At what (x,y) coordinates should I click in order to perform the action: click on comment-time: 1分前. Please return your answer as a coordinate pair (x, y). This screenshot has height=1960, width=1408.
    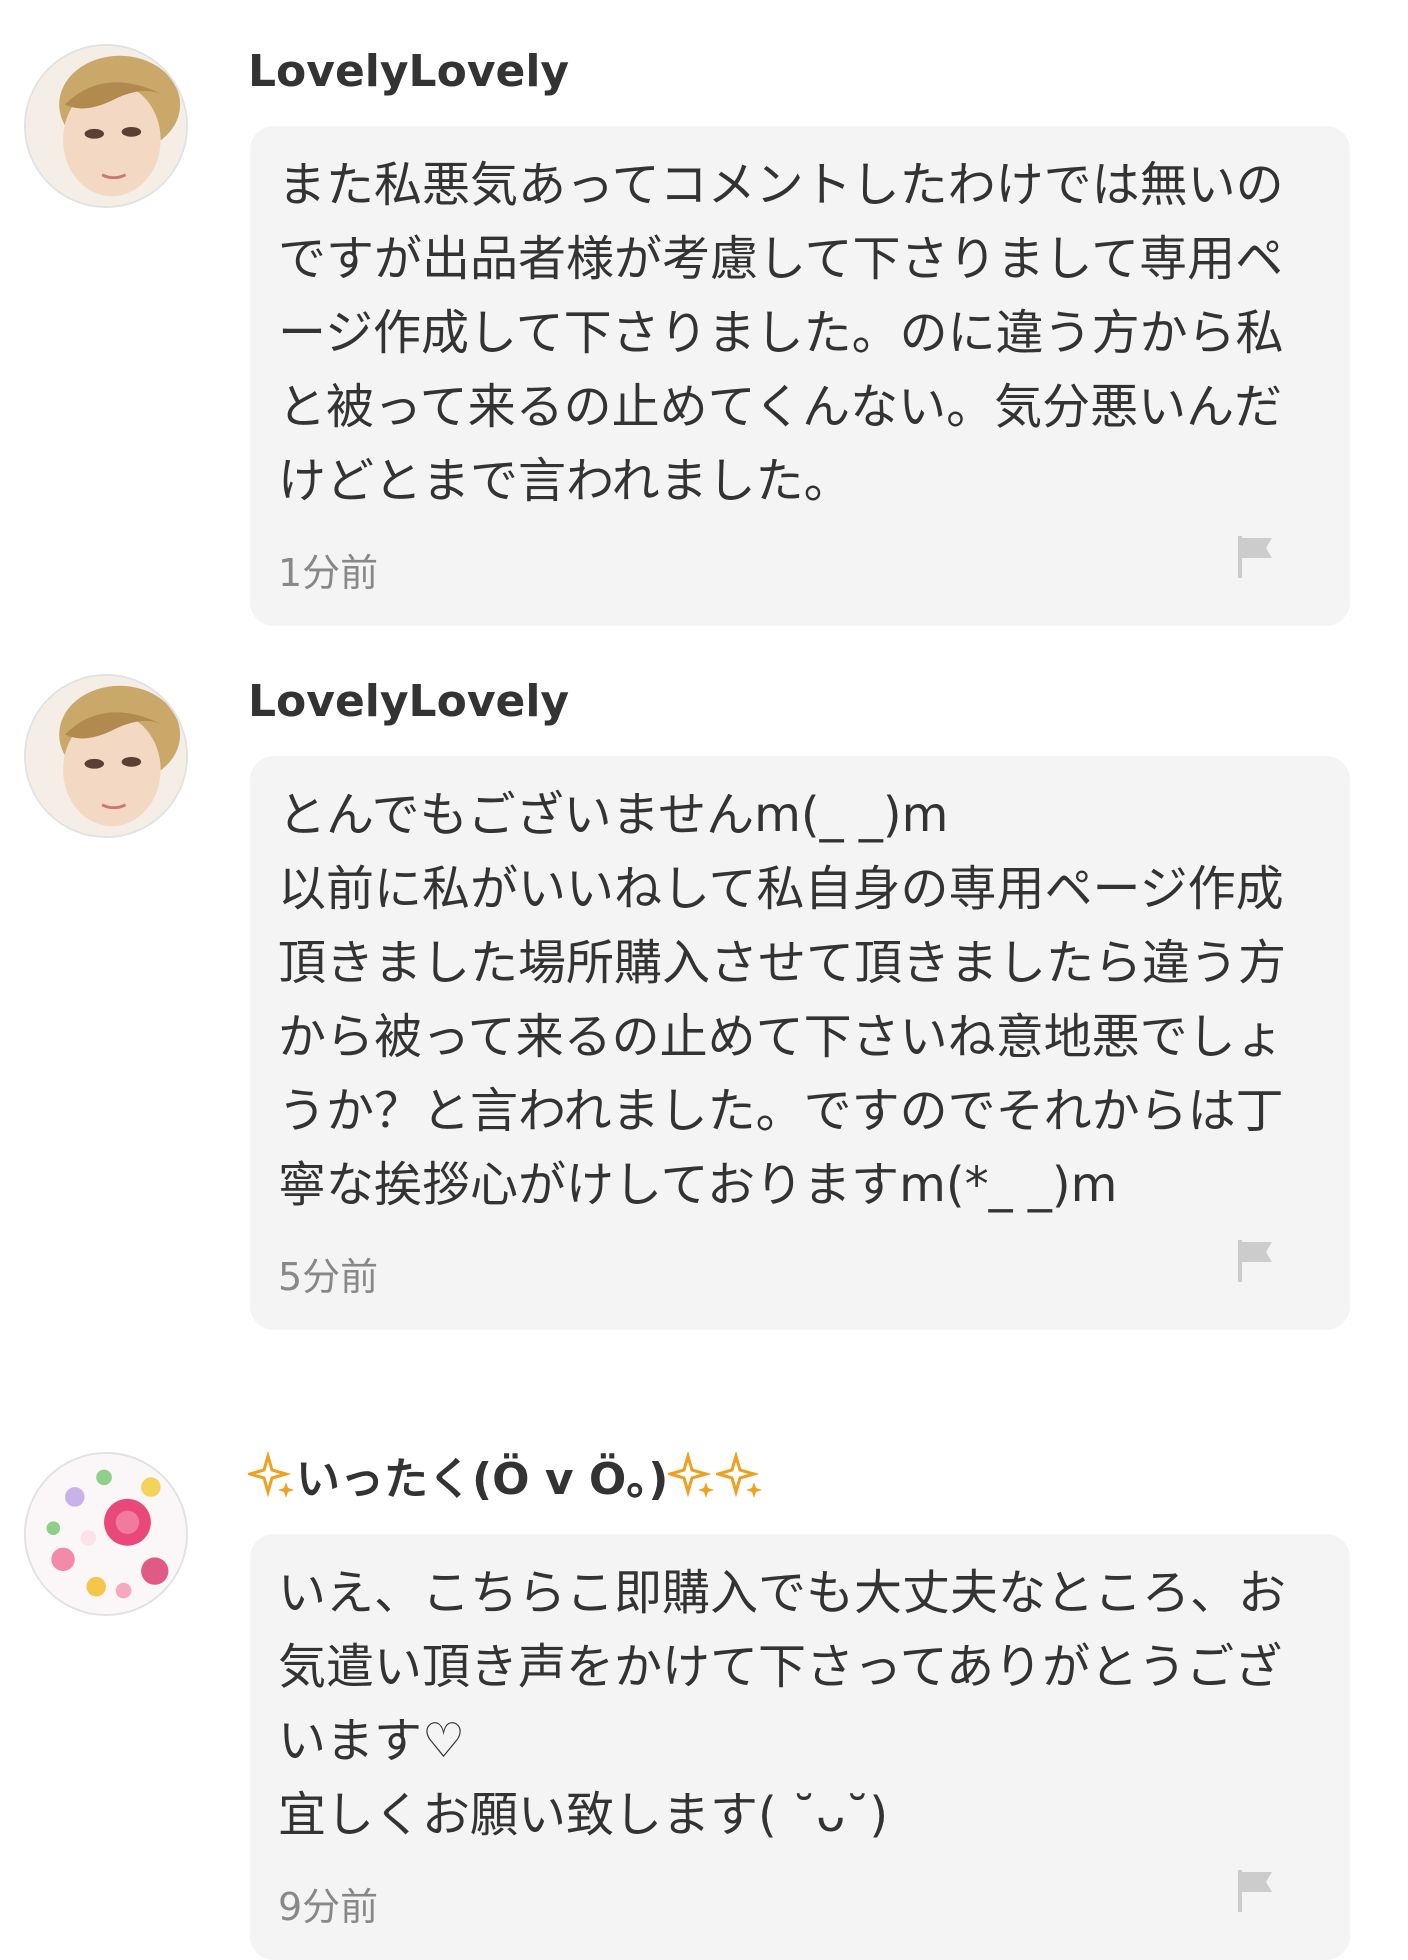
    Looking at the image, I should click on (328, 573).